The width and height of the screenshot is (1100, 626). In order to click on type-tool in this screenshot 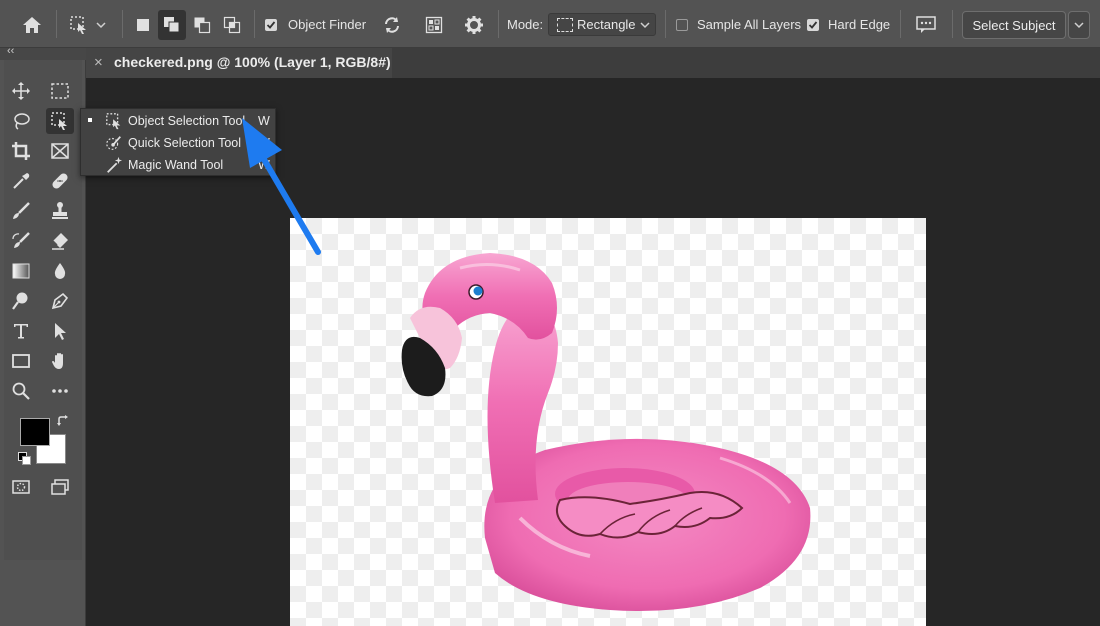, I will do `click(21, 331)`.